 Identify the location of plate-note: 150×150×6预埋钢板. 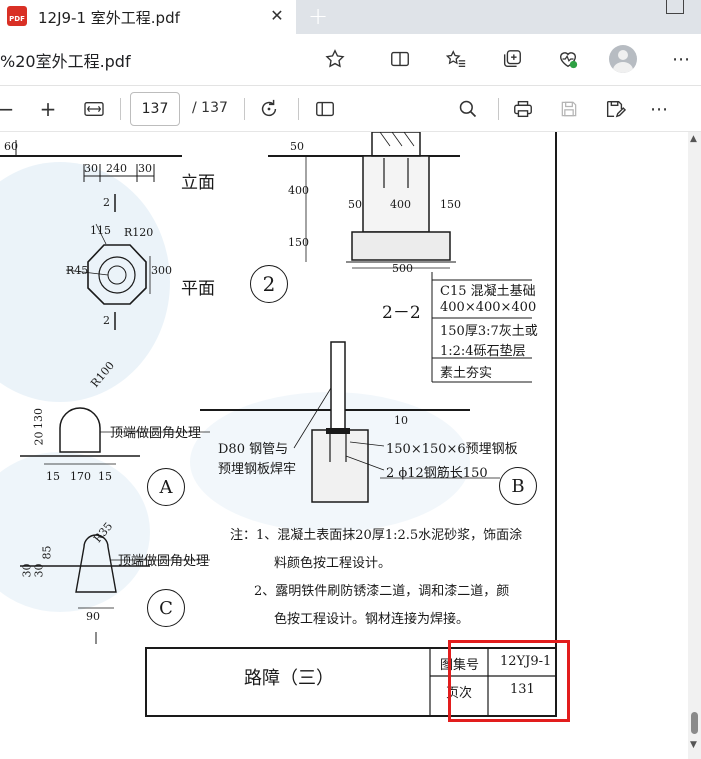
(452, 449).